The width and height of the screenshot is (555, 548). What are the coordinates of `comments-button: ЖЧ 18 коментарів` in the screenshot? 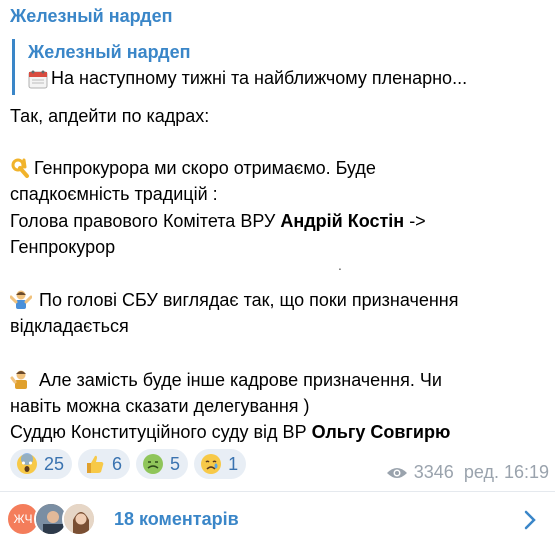 It's located at (277, 520).